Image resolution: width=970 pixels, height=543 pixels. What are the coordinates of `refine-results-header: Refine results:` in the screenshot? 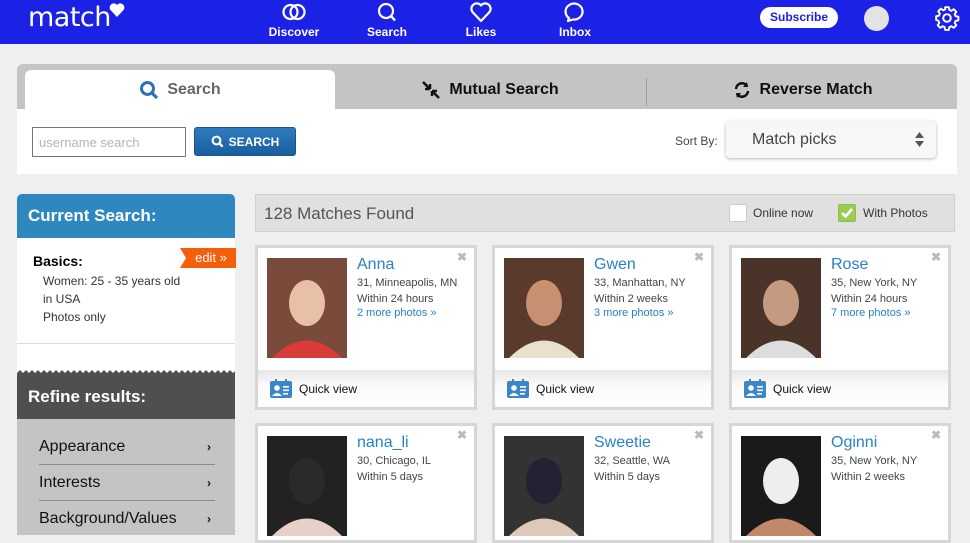 It's located at (126, 397).